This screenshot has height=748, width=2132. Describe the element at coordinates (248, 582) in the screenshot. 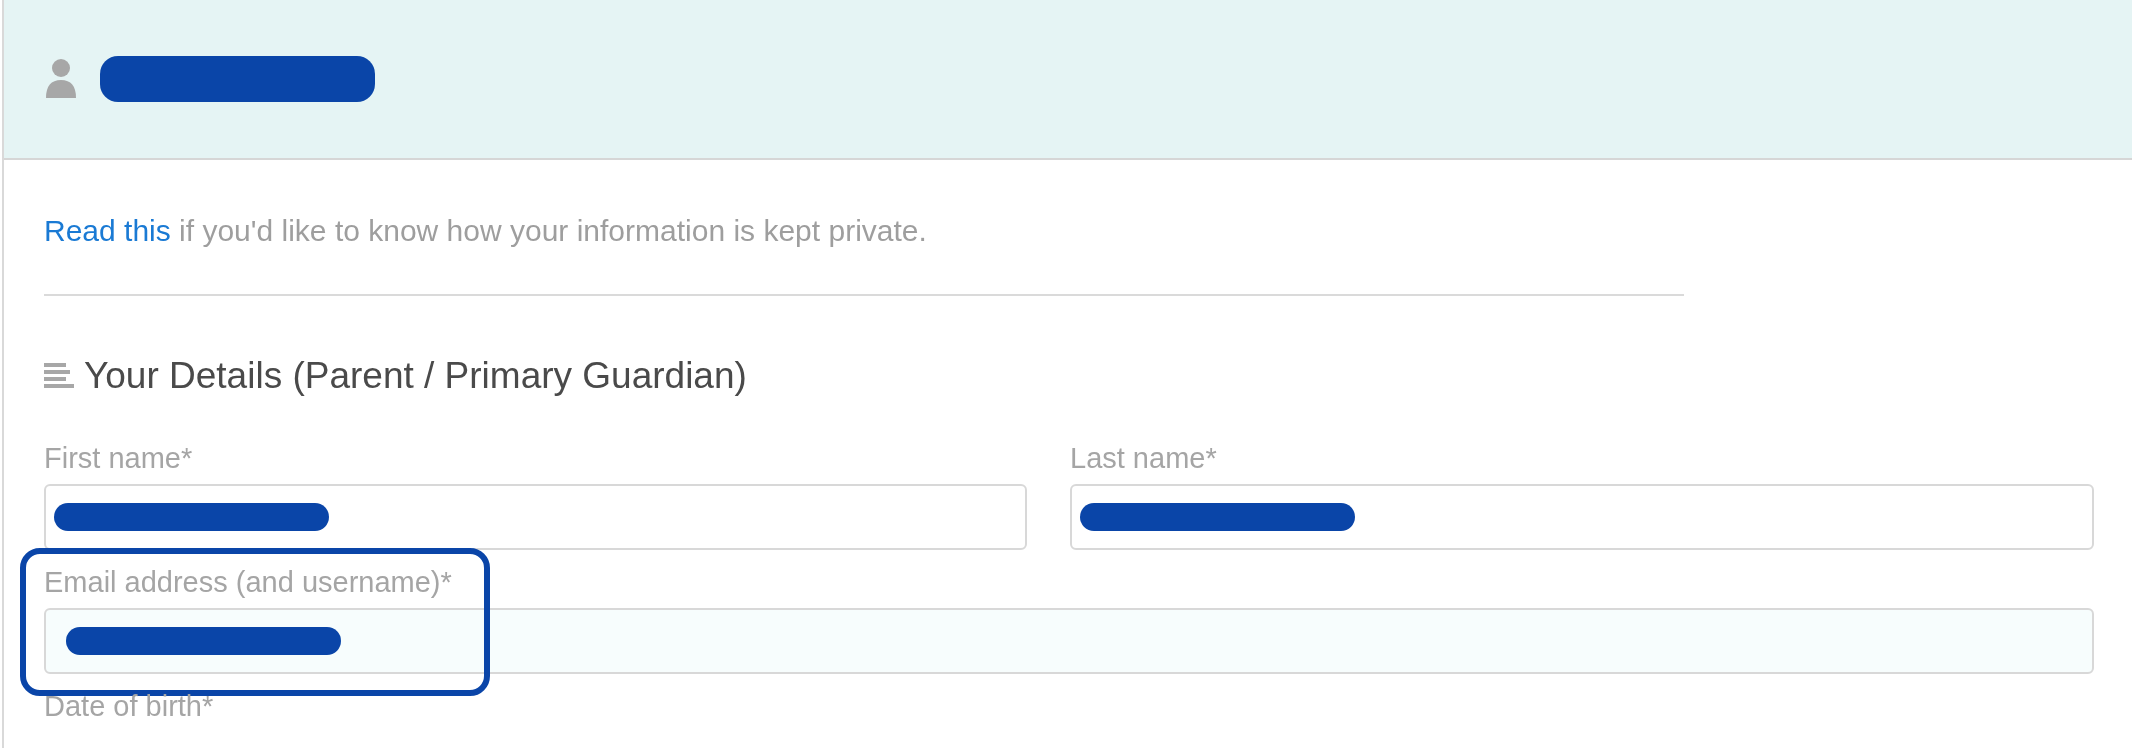

I see `field-label: Email address (and username)*` at that location.